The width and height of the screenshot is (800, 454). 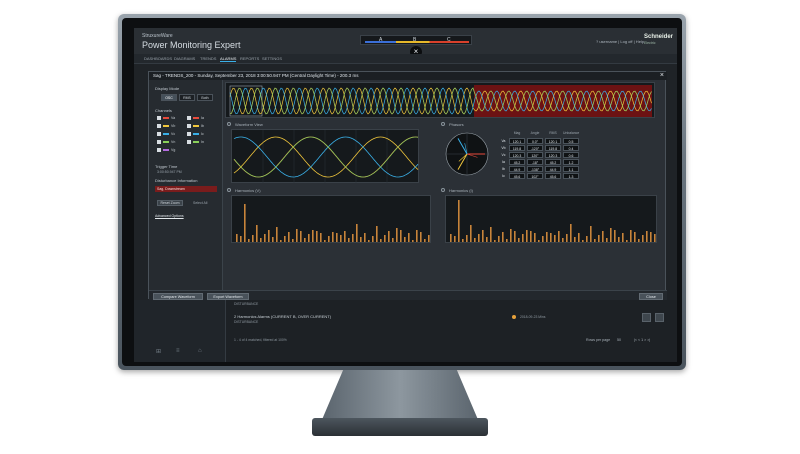 What do you see at coordinates (517, 176) in the screenshot?
I see `phasor-table-cell: 45.6` at bounding box center [517, 176].